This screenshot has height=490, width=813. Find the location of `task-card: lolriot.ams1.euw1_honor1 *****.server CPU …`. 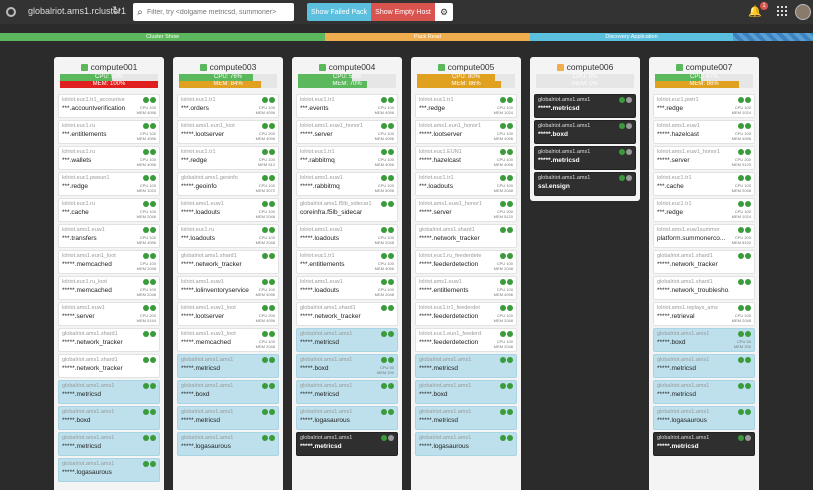

task-card: lolriot.ams1.euw1_honor1 *****.server CPU … is located at coordinates (466, 210).